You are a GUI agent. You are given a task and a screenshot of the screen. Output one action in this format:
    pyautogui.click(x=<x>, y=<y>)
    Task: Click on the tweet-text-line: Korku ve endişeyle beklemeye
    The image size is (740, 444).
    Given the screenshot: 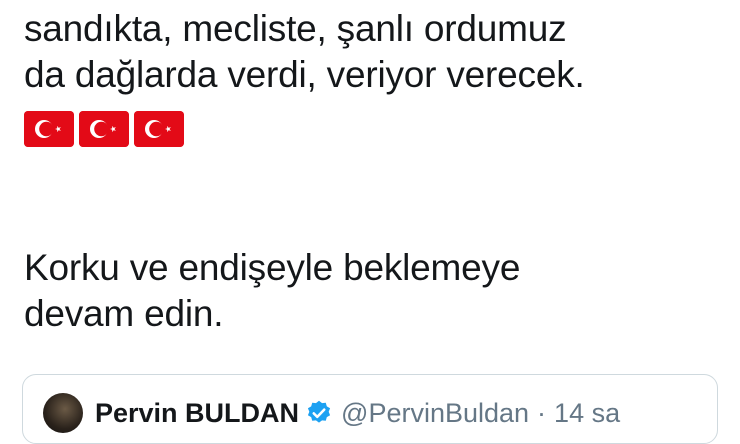 What is the action you would take?
    pyautogui.click(x=272, y=267)
    